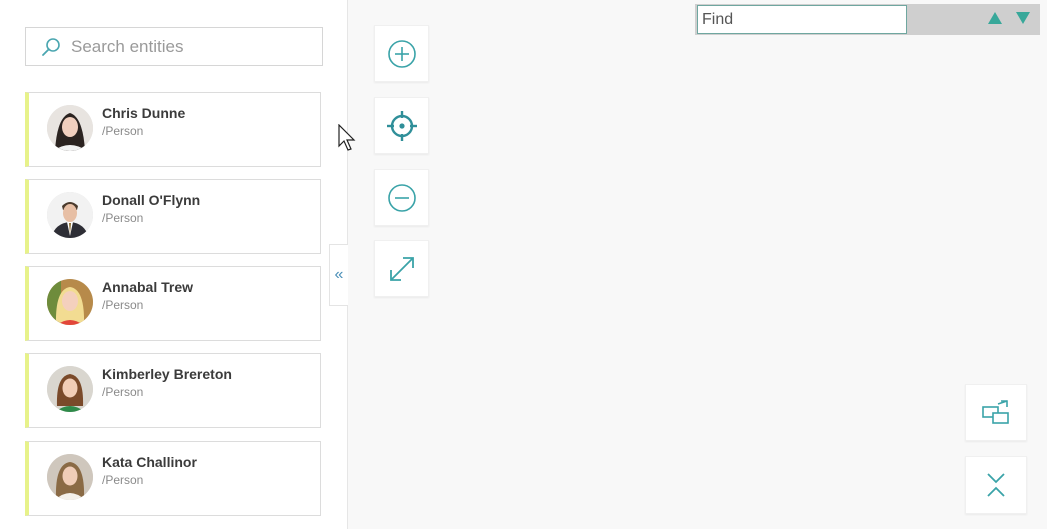  I want to click on find-bar, so click(867, 19).